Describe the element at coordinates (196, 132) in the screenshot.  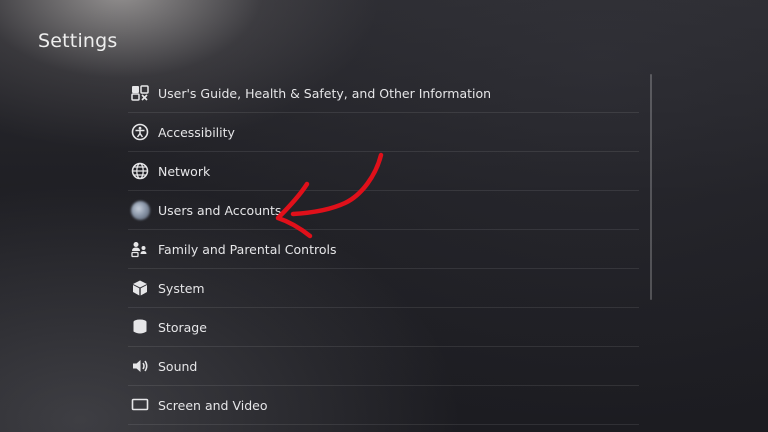
I see `menu-item-label: Accessibility` at that location.